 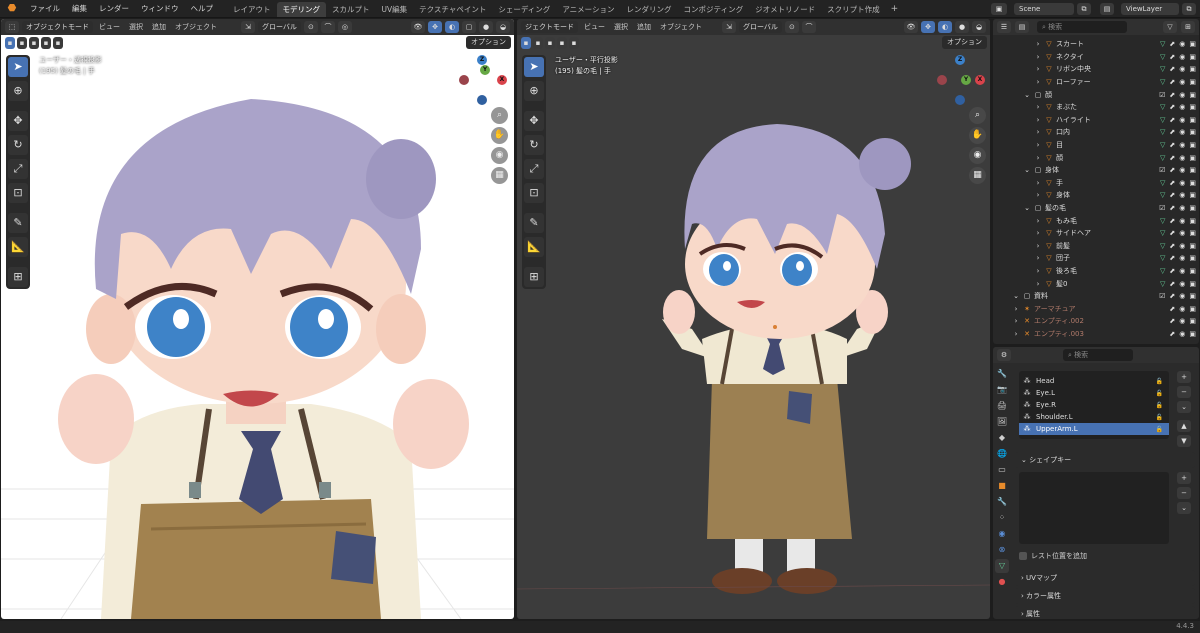 I want to click on vertex-group-item: ⁂ Eye.L 🔓, so click(x=1094, y=393).